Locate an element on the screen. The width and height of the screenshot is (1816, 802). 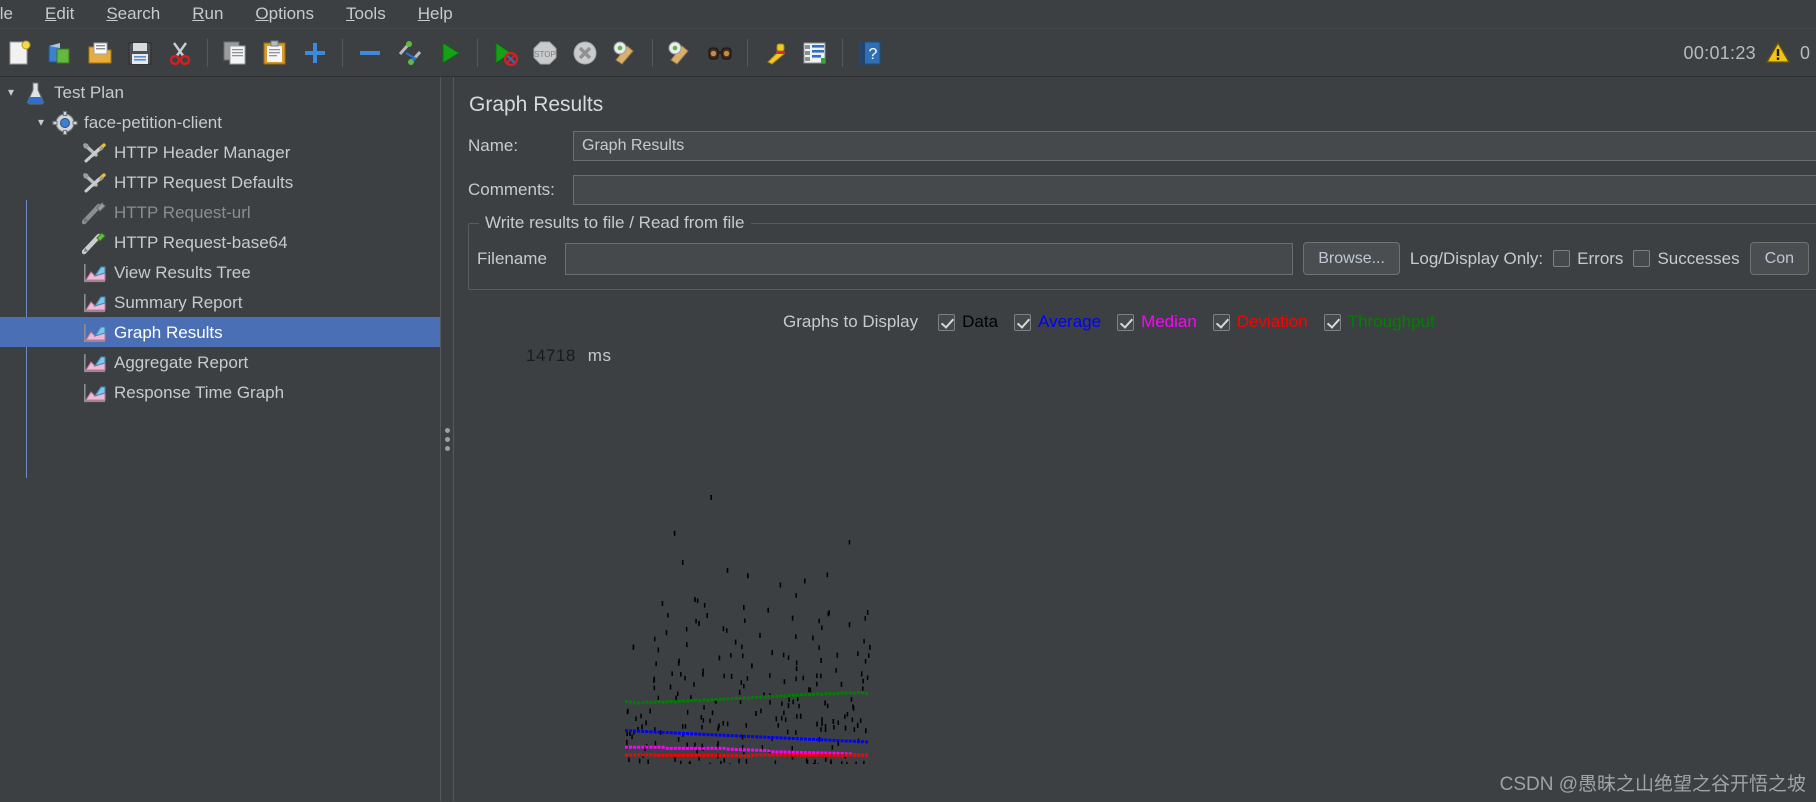
http-request-icon is located at coordinates (95, 243).